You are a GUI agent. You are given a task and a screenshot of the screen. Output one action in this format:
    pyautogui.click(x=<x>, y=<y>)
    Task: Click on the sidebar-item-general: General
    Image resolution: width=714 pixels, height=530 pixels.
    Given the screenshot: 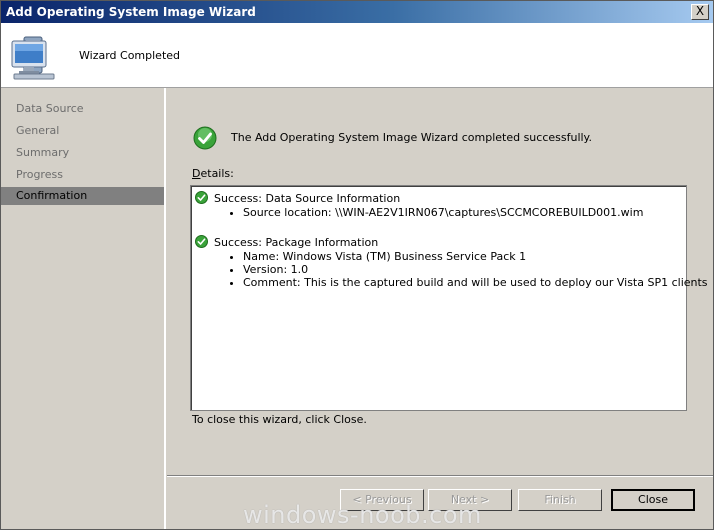 What is the action you would take?
    pyautogui.click(x=82, y=131)
    